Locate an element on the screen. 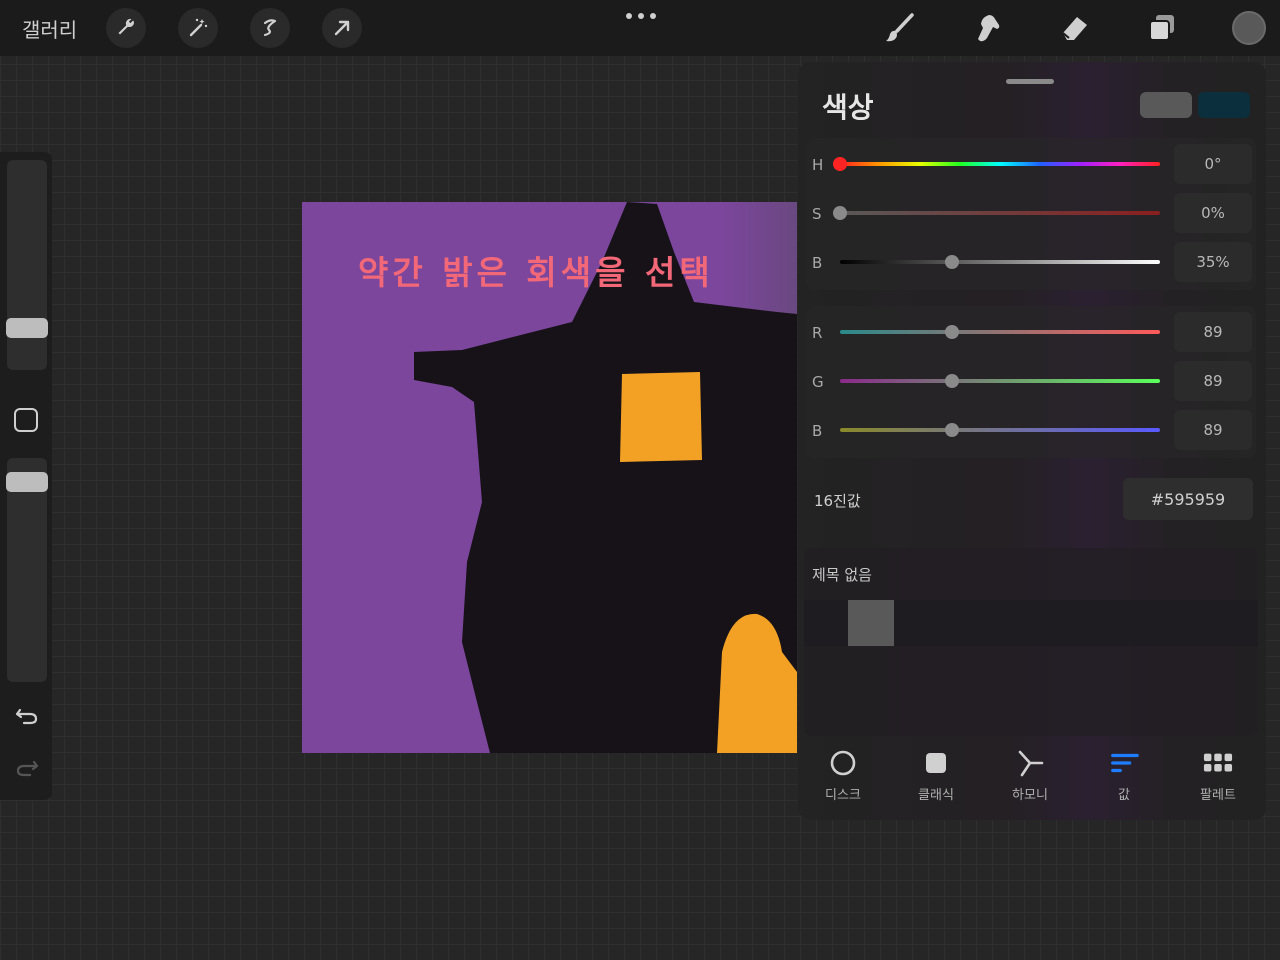  smudge-icon is located at coordinates (989, 28).